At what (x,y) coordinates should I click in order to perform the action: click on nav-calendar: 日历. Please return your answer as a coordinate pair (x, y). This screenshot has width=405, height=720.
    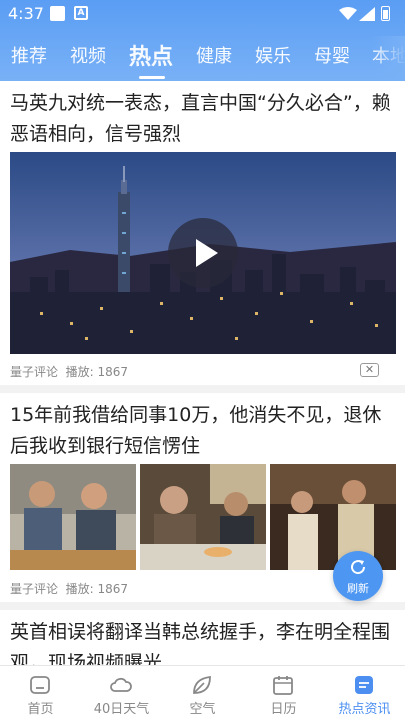
    Looking at the image, I should click on (283, 693).